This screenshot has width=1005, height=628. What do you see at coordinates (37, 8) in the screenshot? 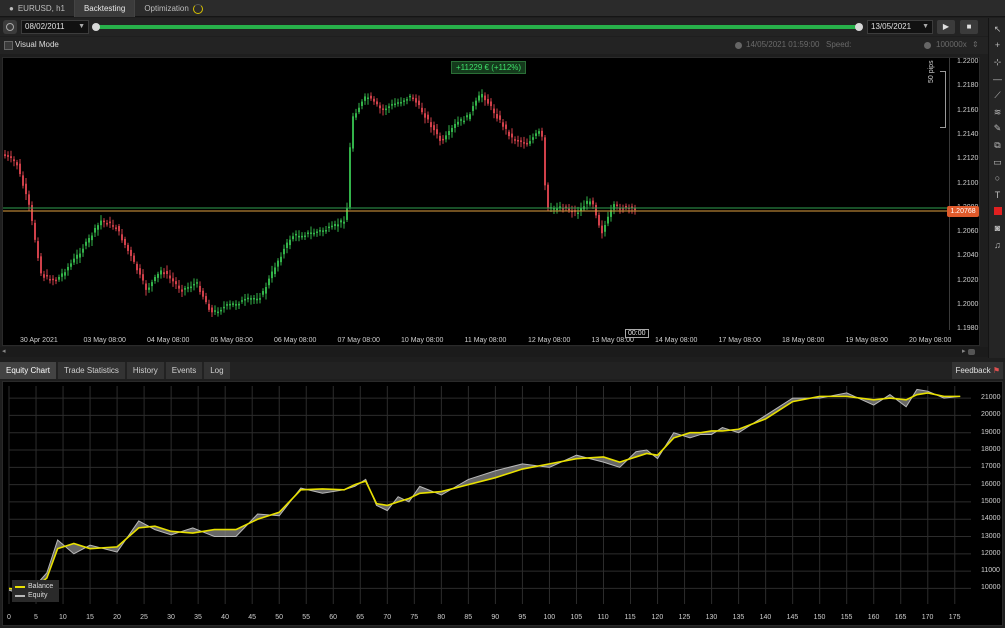
I see `tab-symbol: ● EURUSD, h1` at bounding box center [37, 8].